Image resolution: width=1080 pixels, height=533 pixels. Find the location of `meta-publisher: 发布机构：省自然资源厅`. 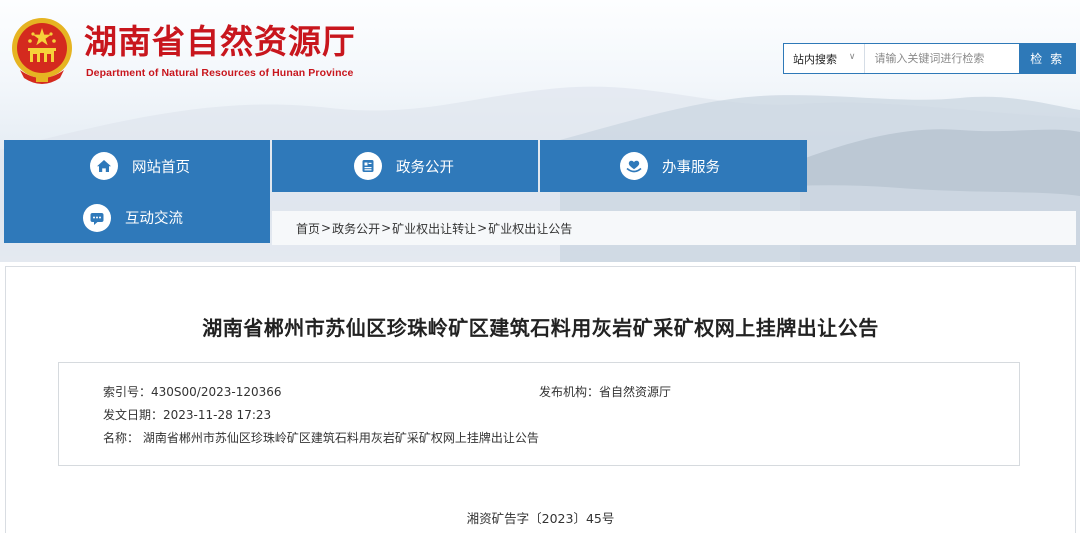

meta-publisher: 发布机构：省自然资源厅 is located at coordinates (605, 392).